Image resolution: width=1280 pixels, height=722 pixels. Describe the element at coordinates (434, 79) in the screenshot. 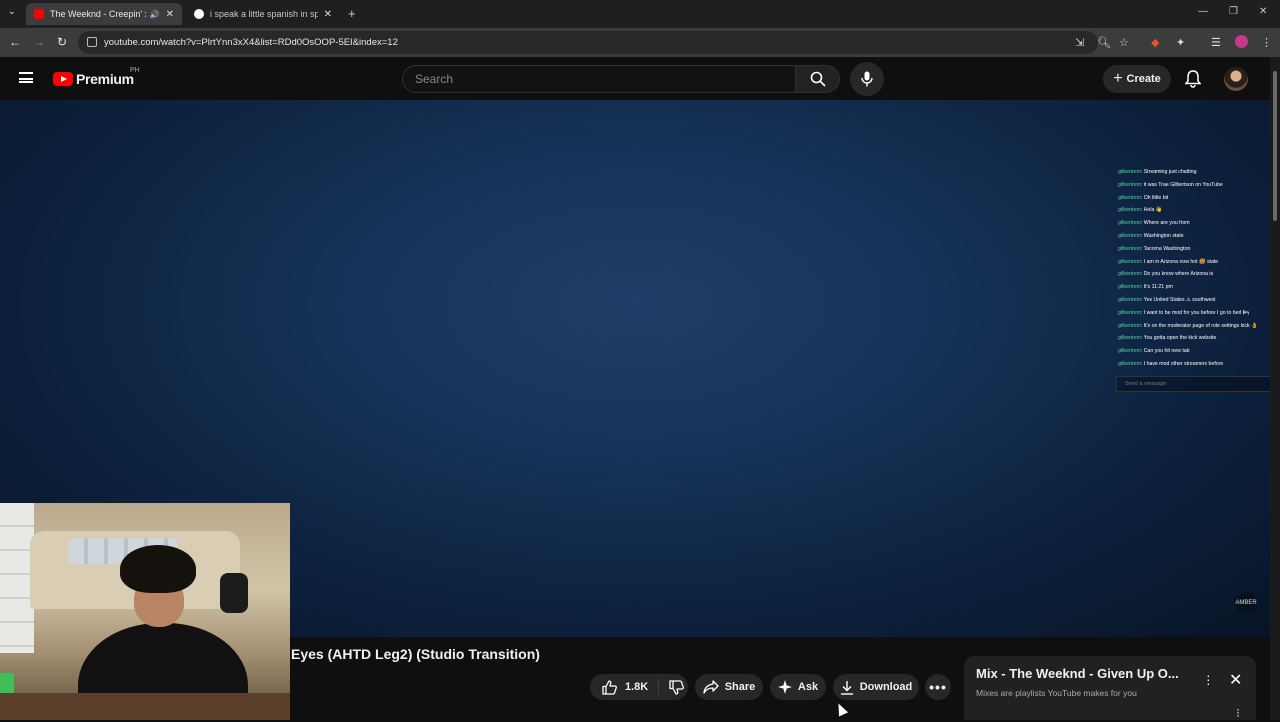

I see `search-placeholder: Search` at that location.